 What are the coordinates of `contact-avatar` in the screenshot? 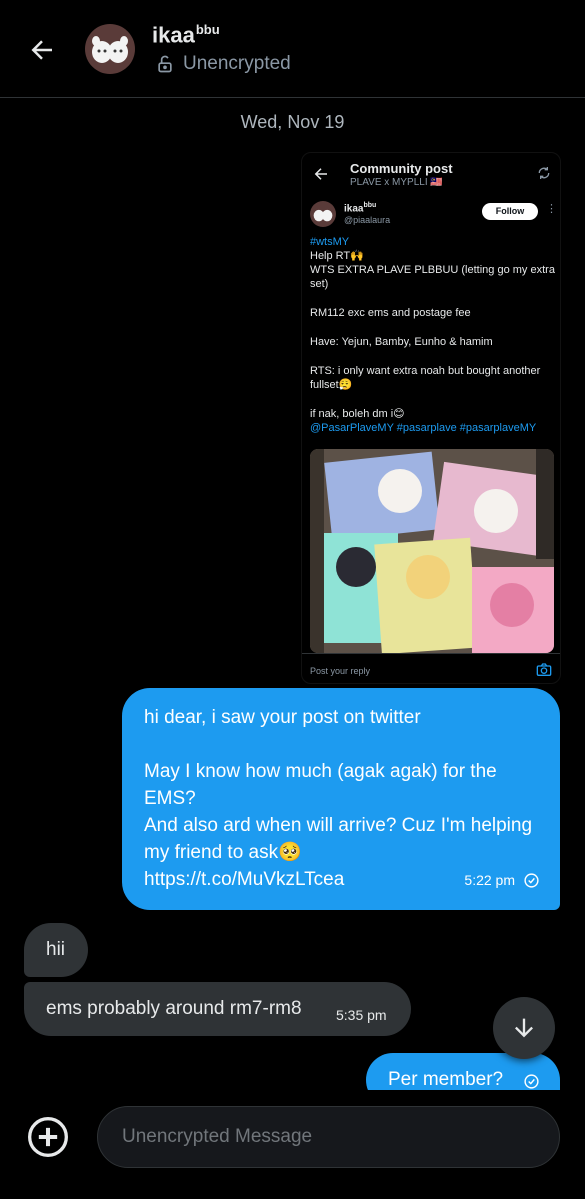 It's located at (110, 49).